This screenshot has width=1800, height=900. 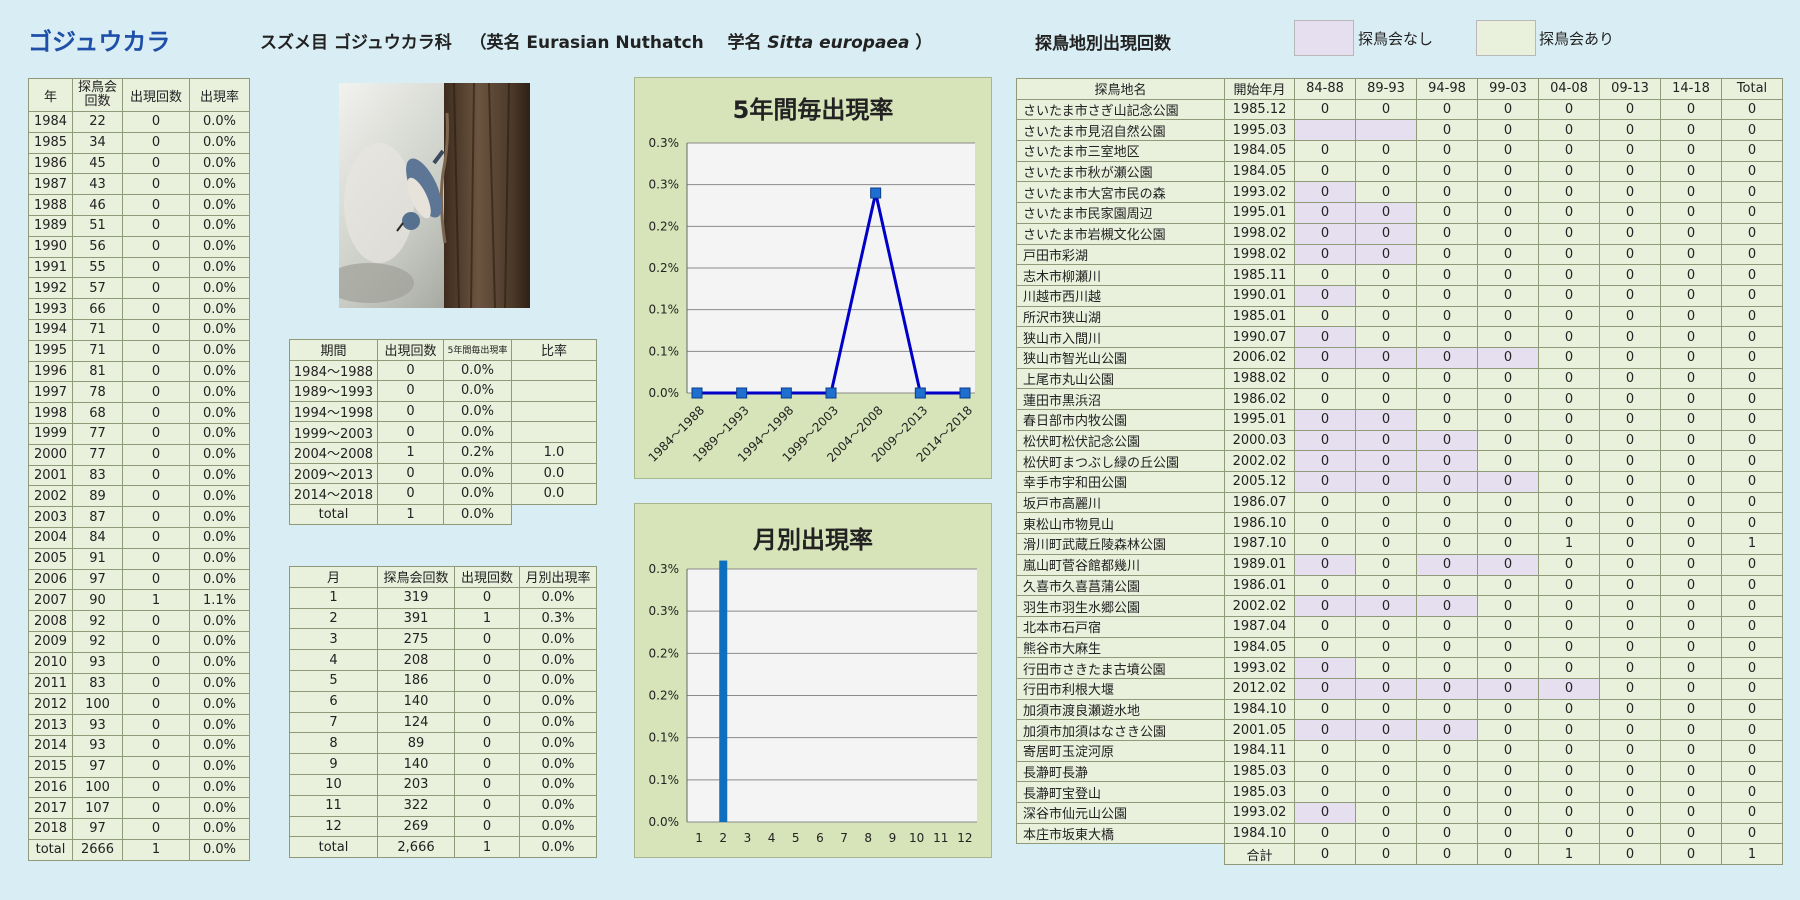 What do you see at coordinates (410, 514) in the screenshot?
I see `period-total-occurrences: 1` at bounding box center [410, 514].